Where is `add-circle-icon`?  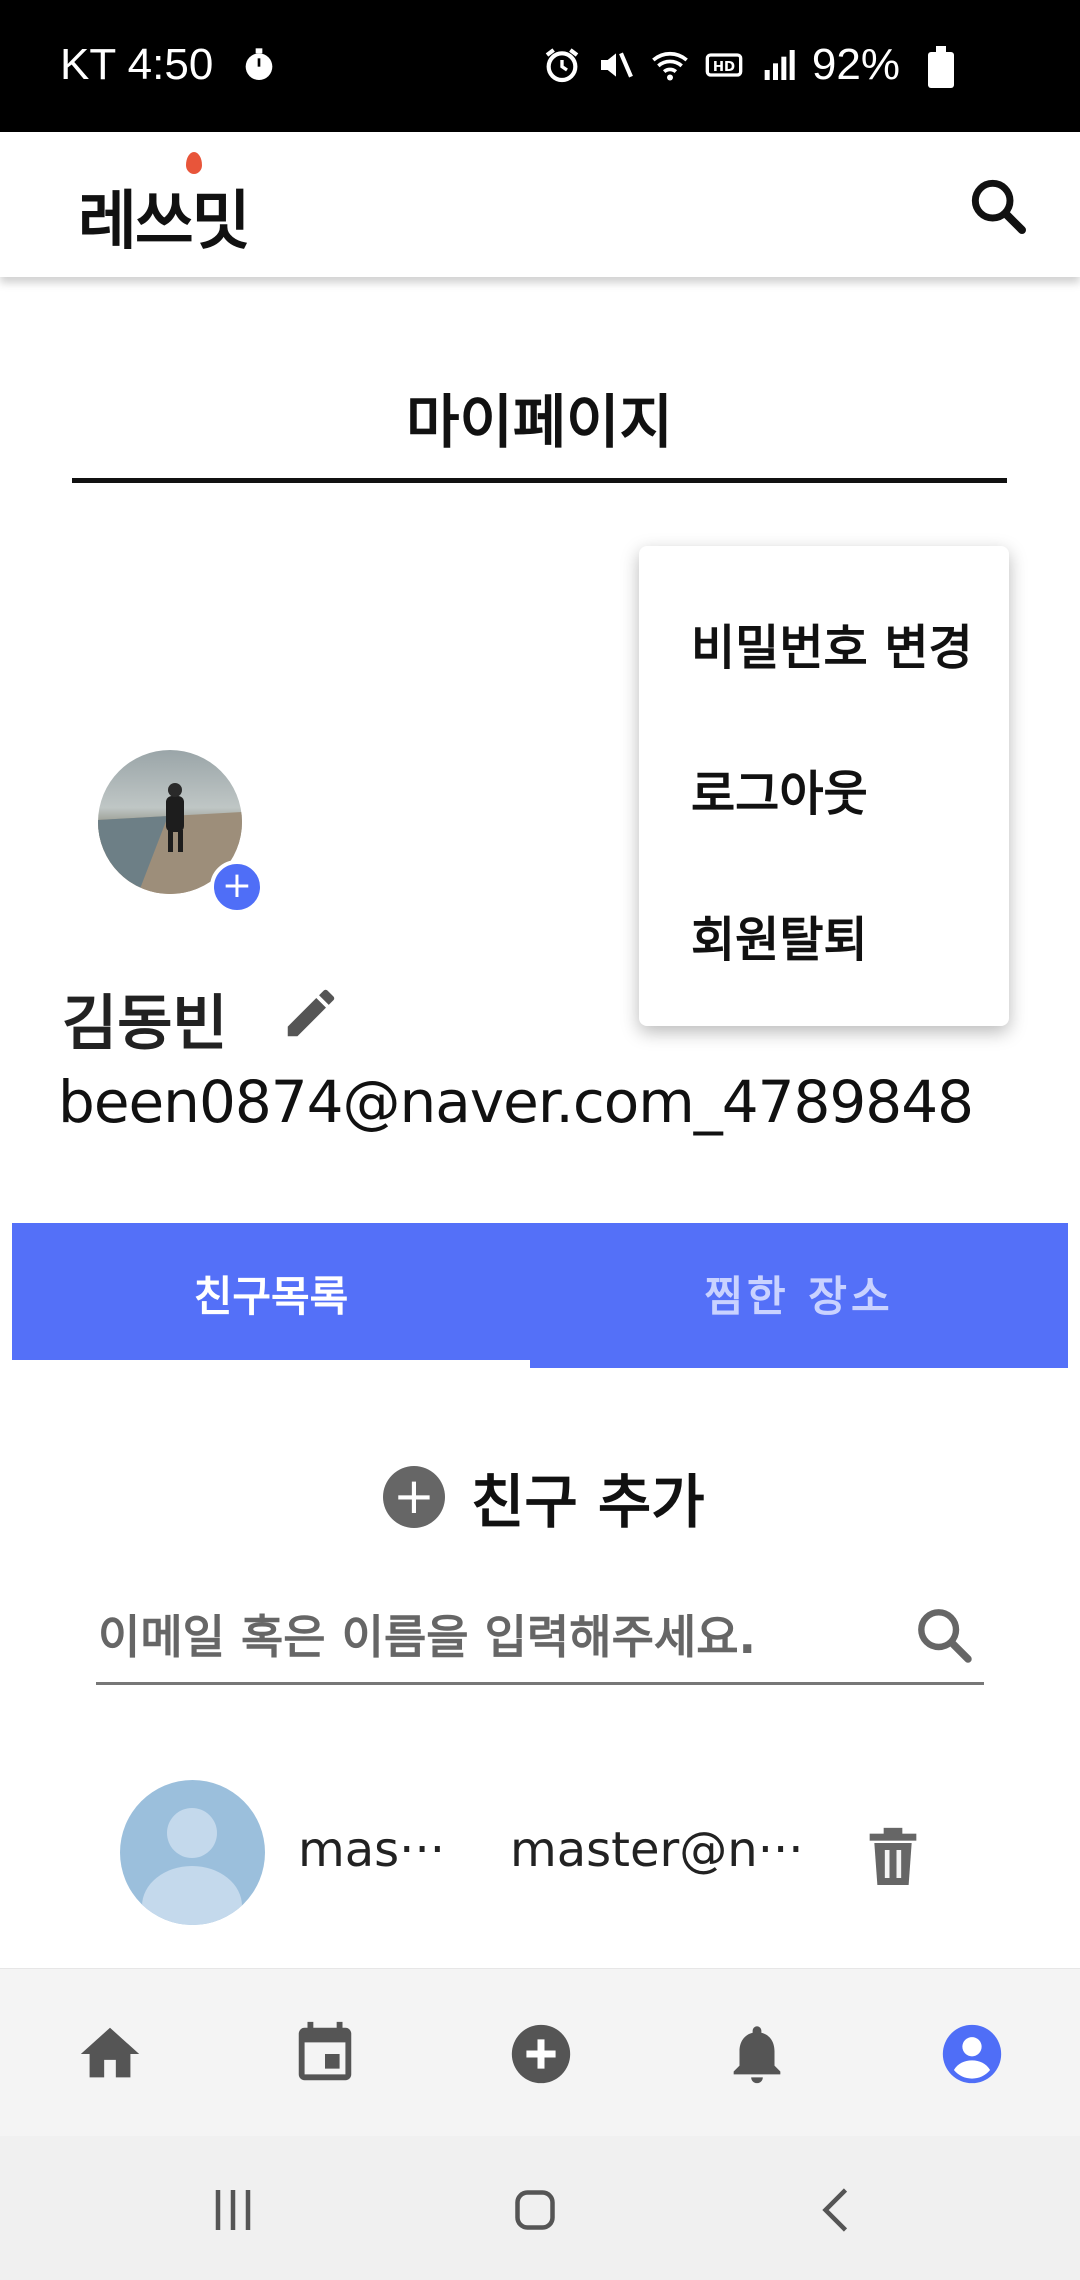 add-circle-icon is located at coordinates (541, 2054).